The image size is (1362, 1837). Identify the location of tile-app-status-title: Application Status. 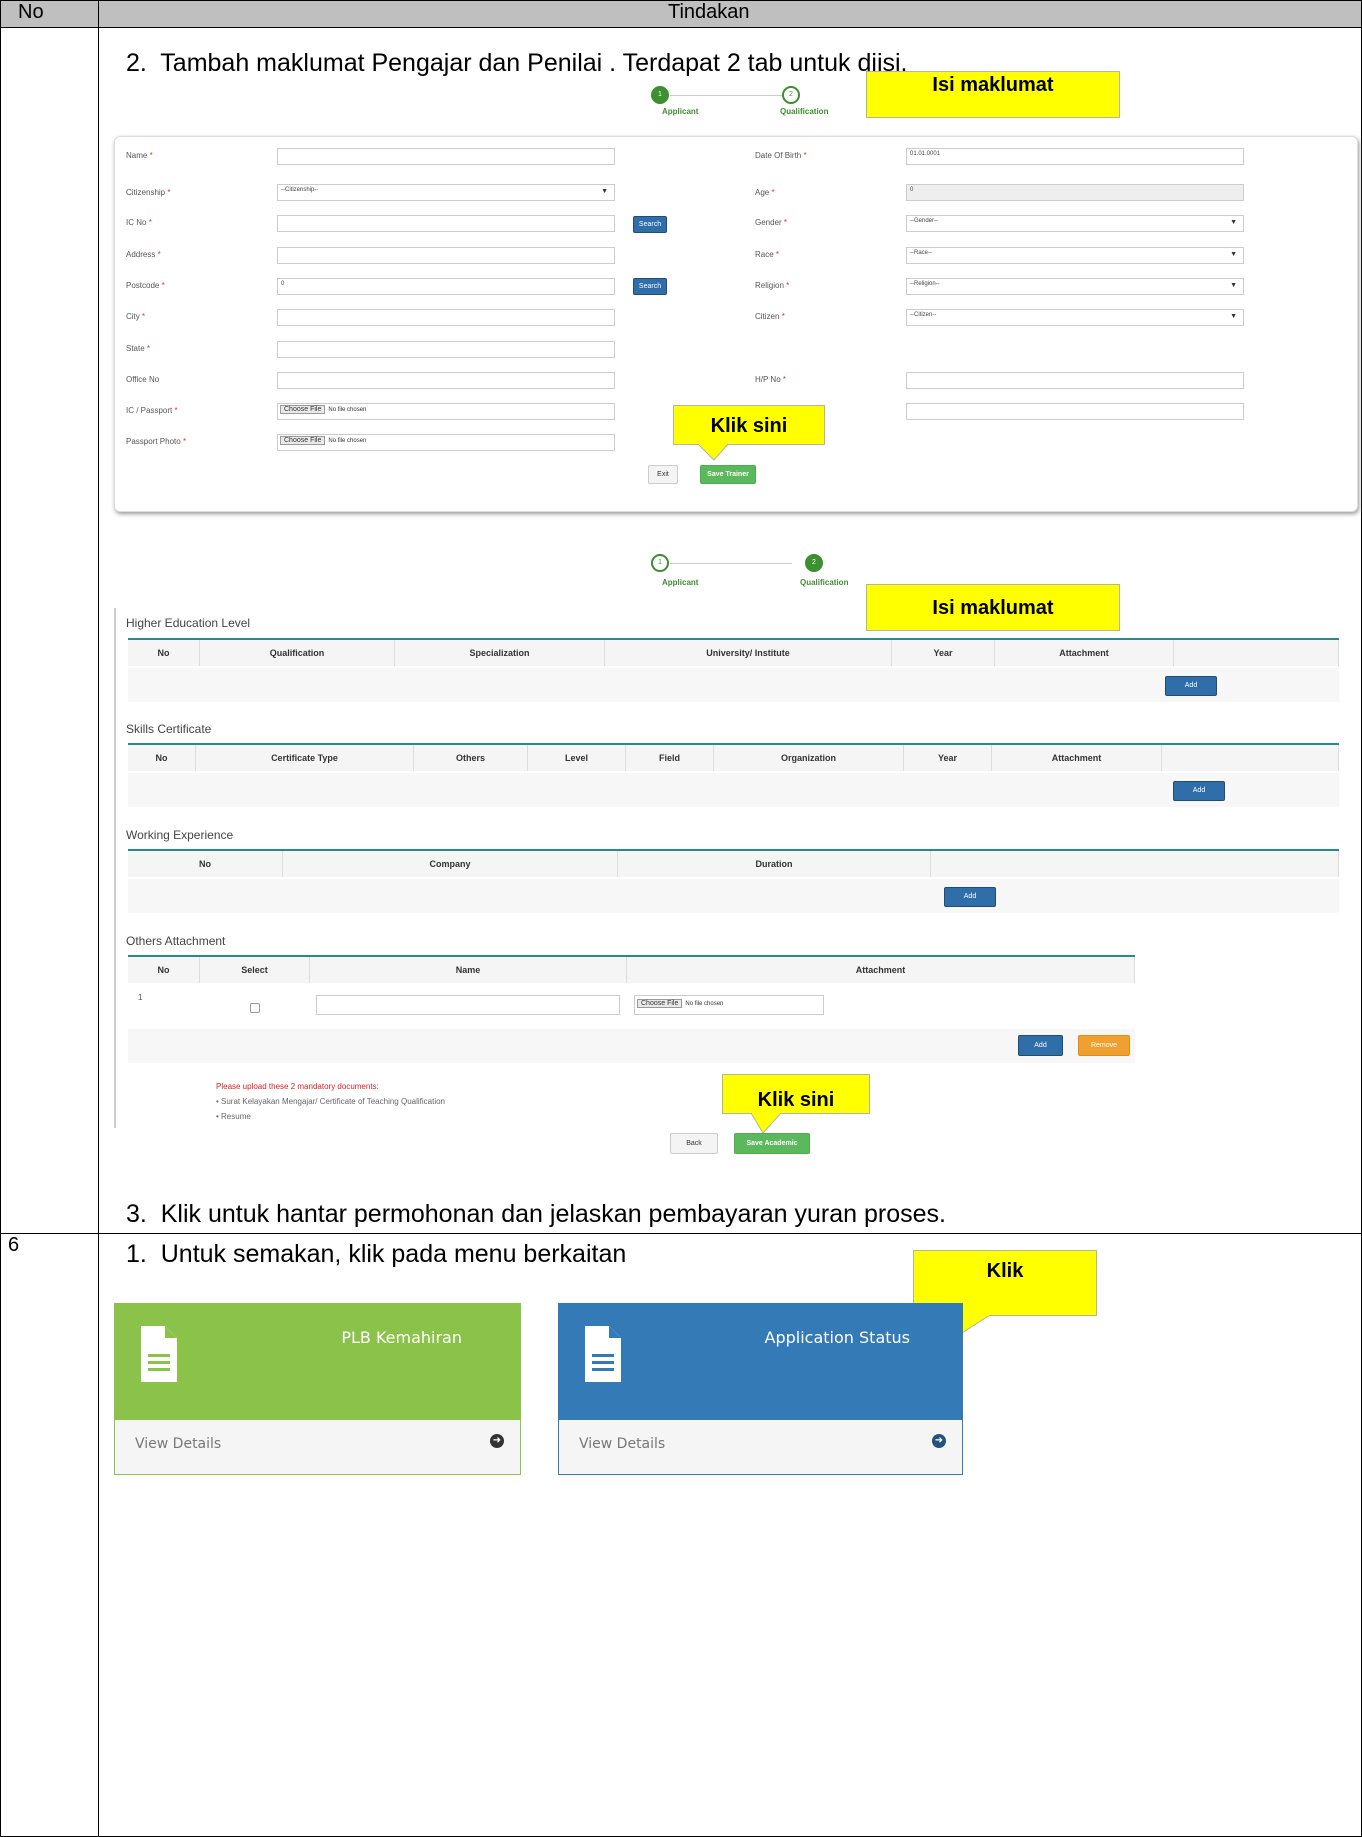
(837, 1337).